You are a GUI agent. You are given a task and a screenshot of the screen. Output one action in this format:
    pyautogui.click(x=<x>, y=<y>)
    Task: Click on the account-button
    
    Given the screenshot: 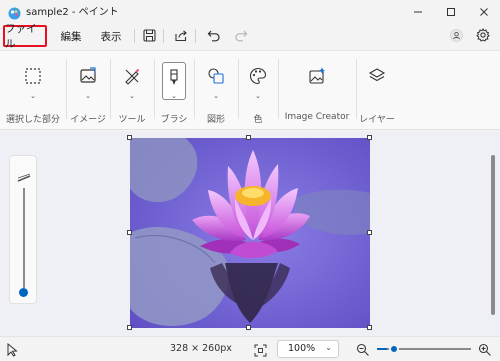 What is the action you would take?
    pyautogui.click(x=456, y=36)
    